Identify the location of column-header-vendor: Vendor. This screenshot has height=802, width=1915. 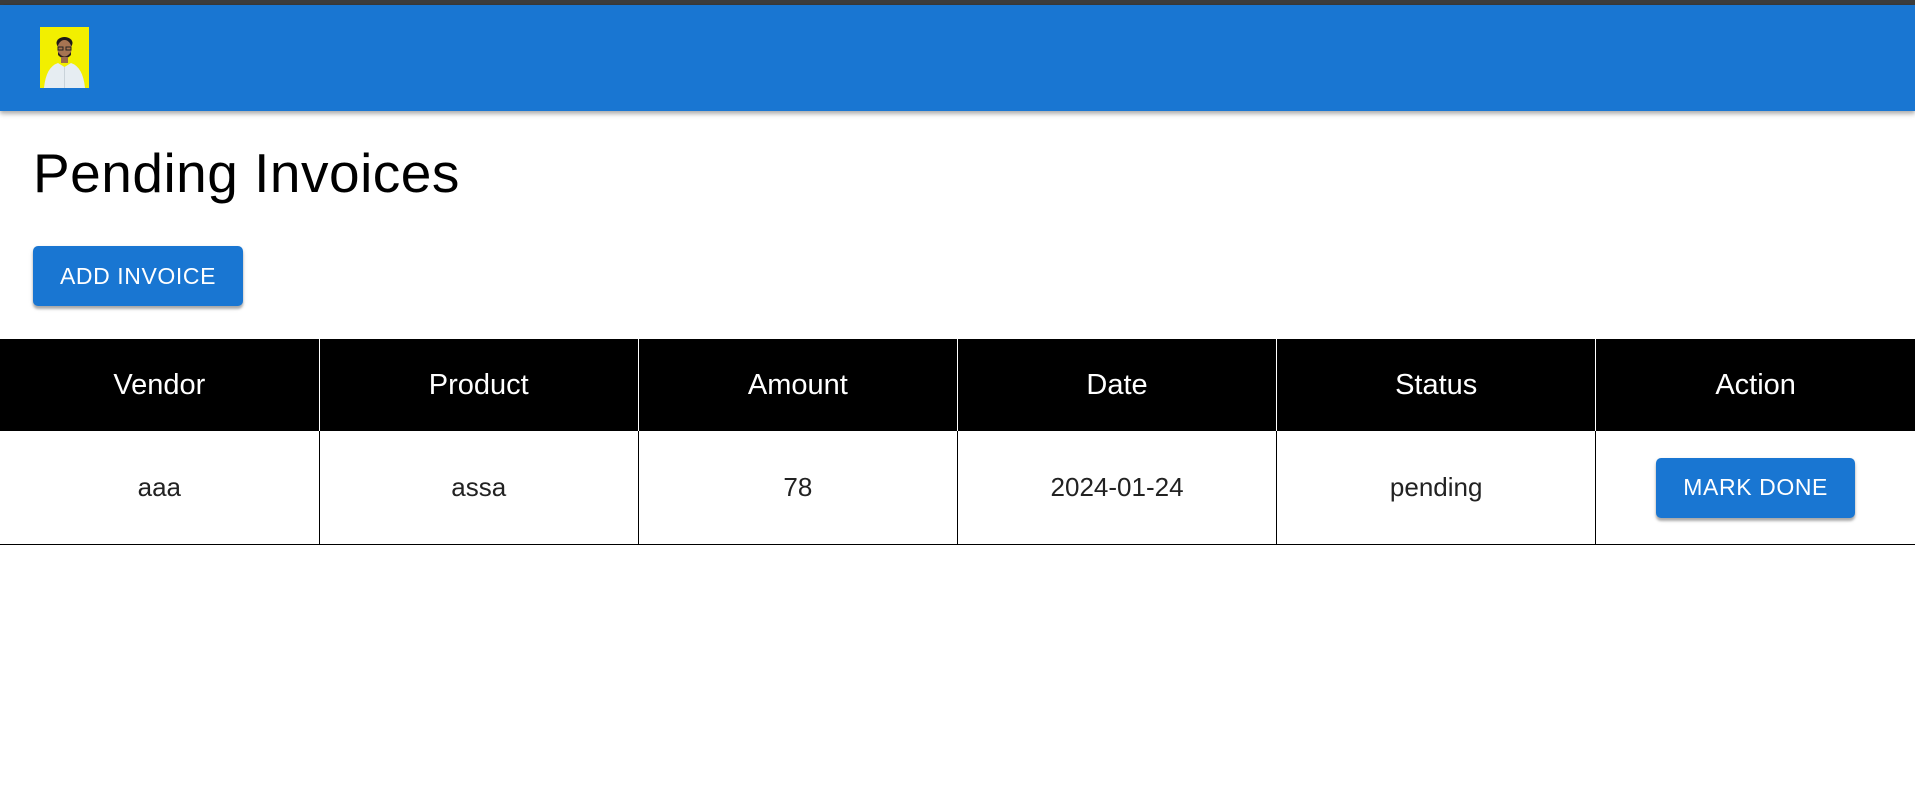
(160, 385).